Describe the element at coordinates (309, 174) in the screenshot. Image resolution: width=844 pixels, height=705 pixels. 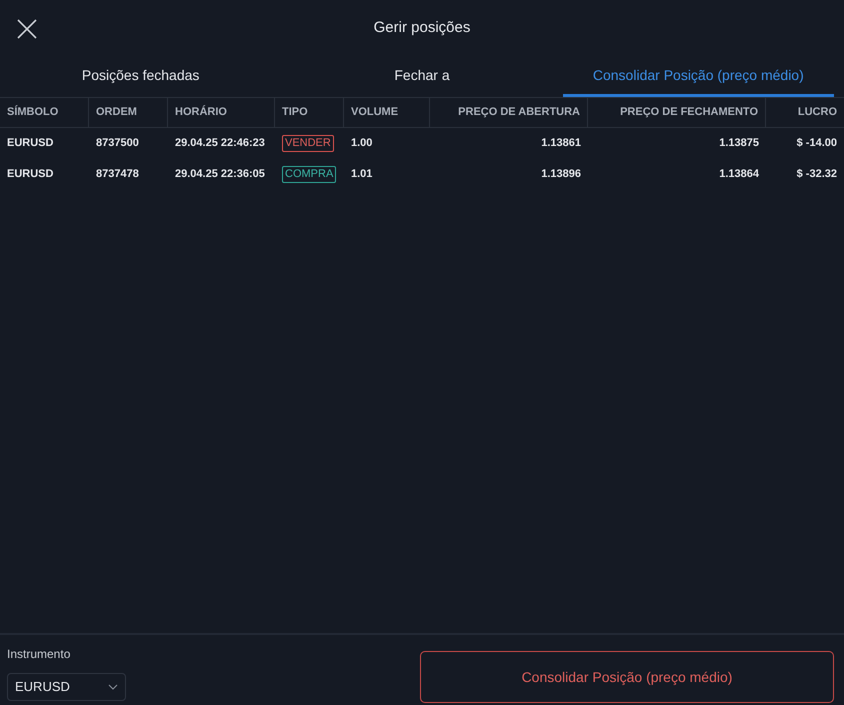
I see `type-badge: COMPRA` at that location.